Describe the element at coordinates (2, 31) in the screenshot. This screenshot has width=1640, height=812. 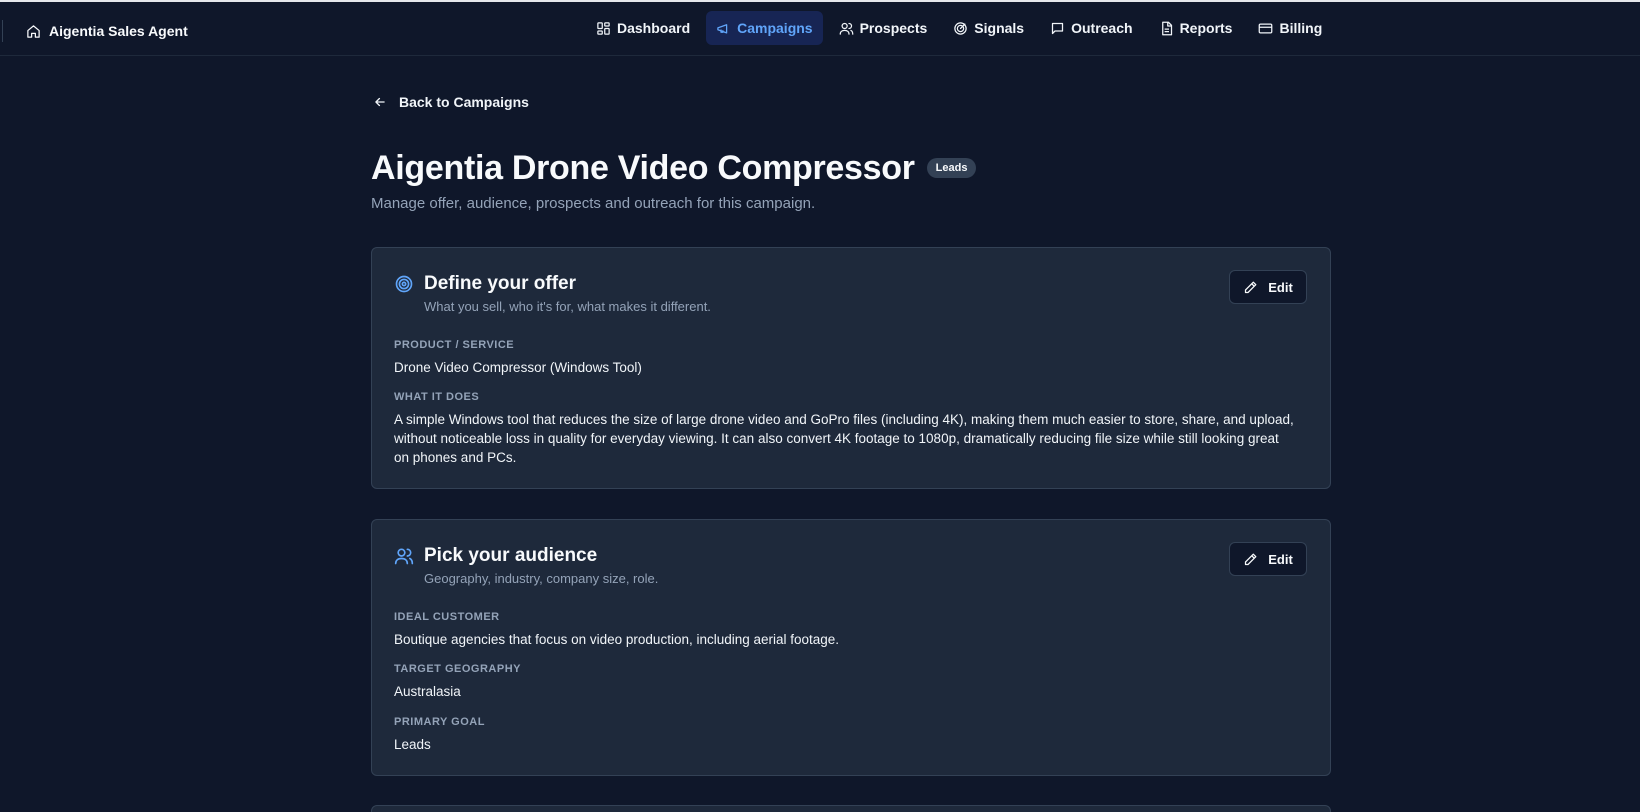
I see `topbar-divider` at that location.